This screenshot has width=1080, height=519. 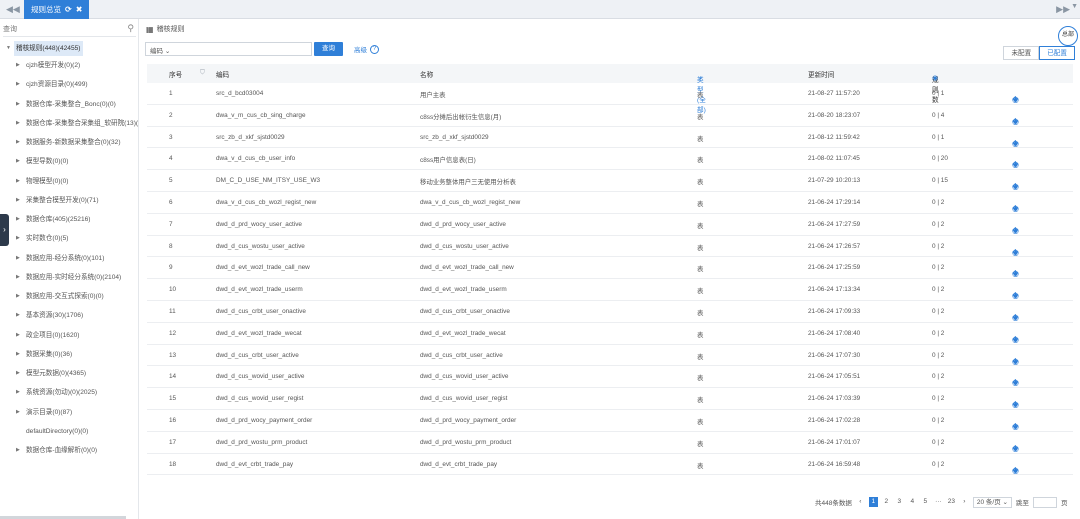 I want to click on unconfigured-button: 未配置, so click(x=1021, y=53).